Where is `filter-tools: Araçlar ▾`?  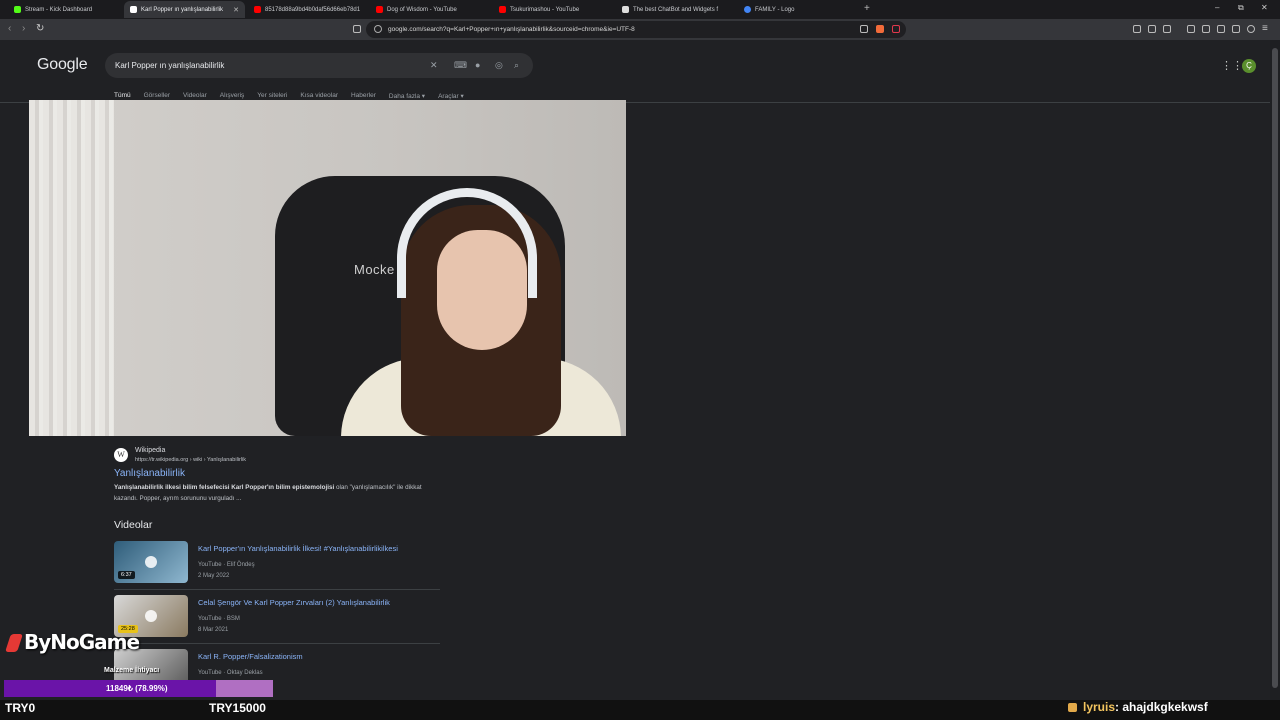 filter-tools: Araçlar ▾ is located at coordinates (451, 96).